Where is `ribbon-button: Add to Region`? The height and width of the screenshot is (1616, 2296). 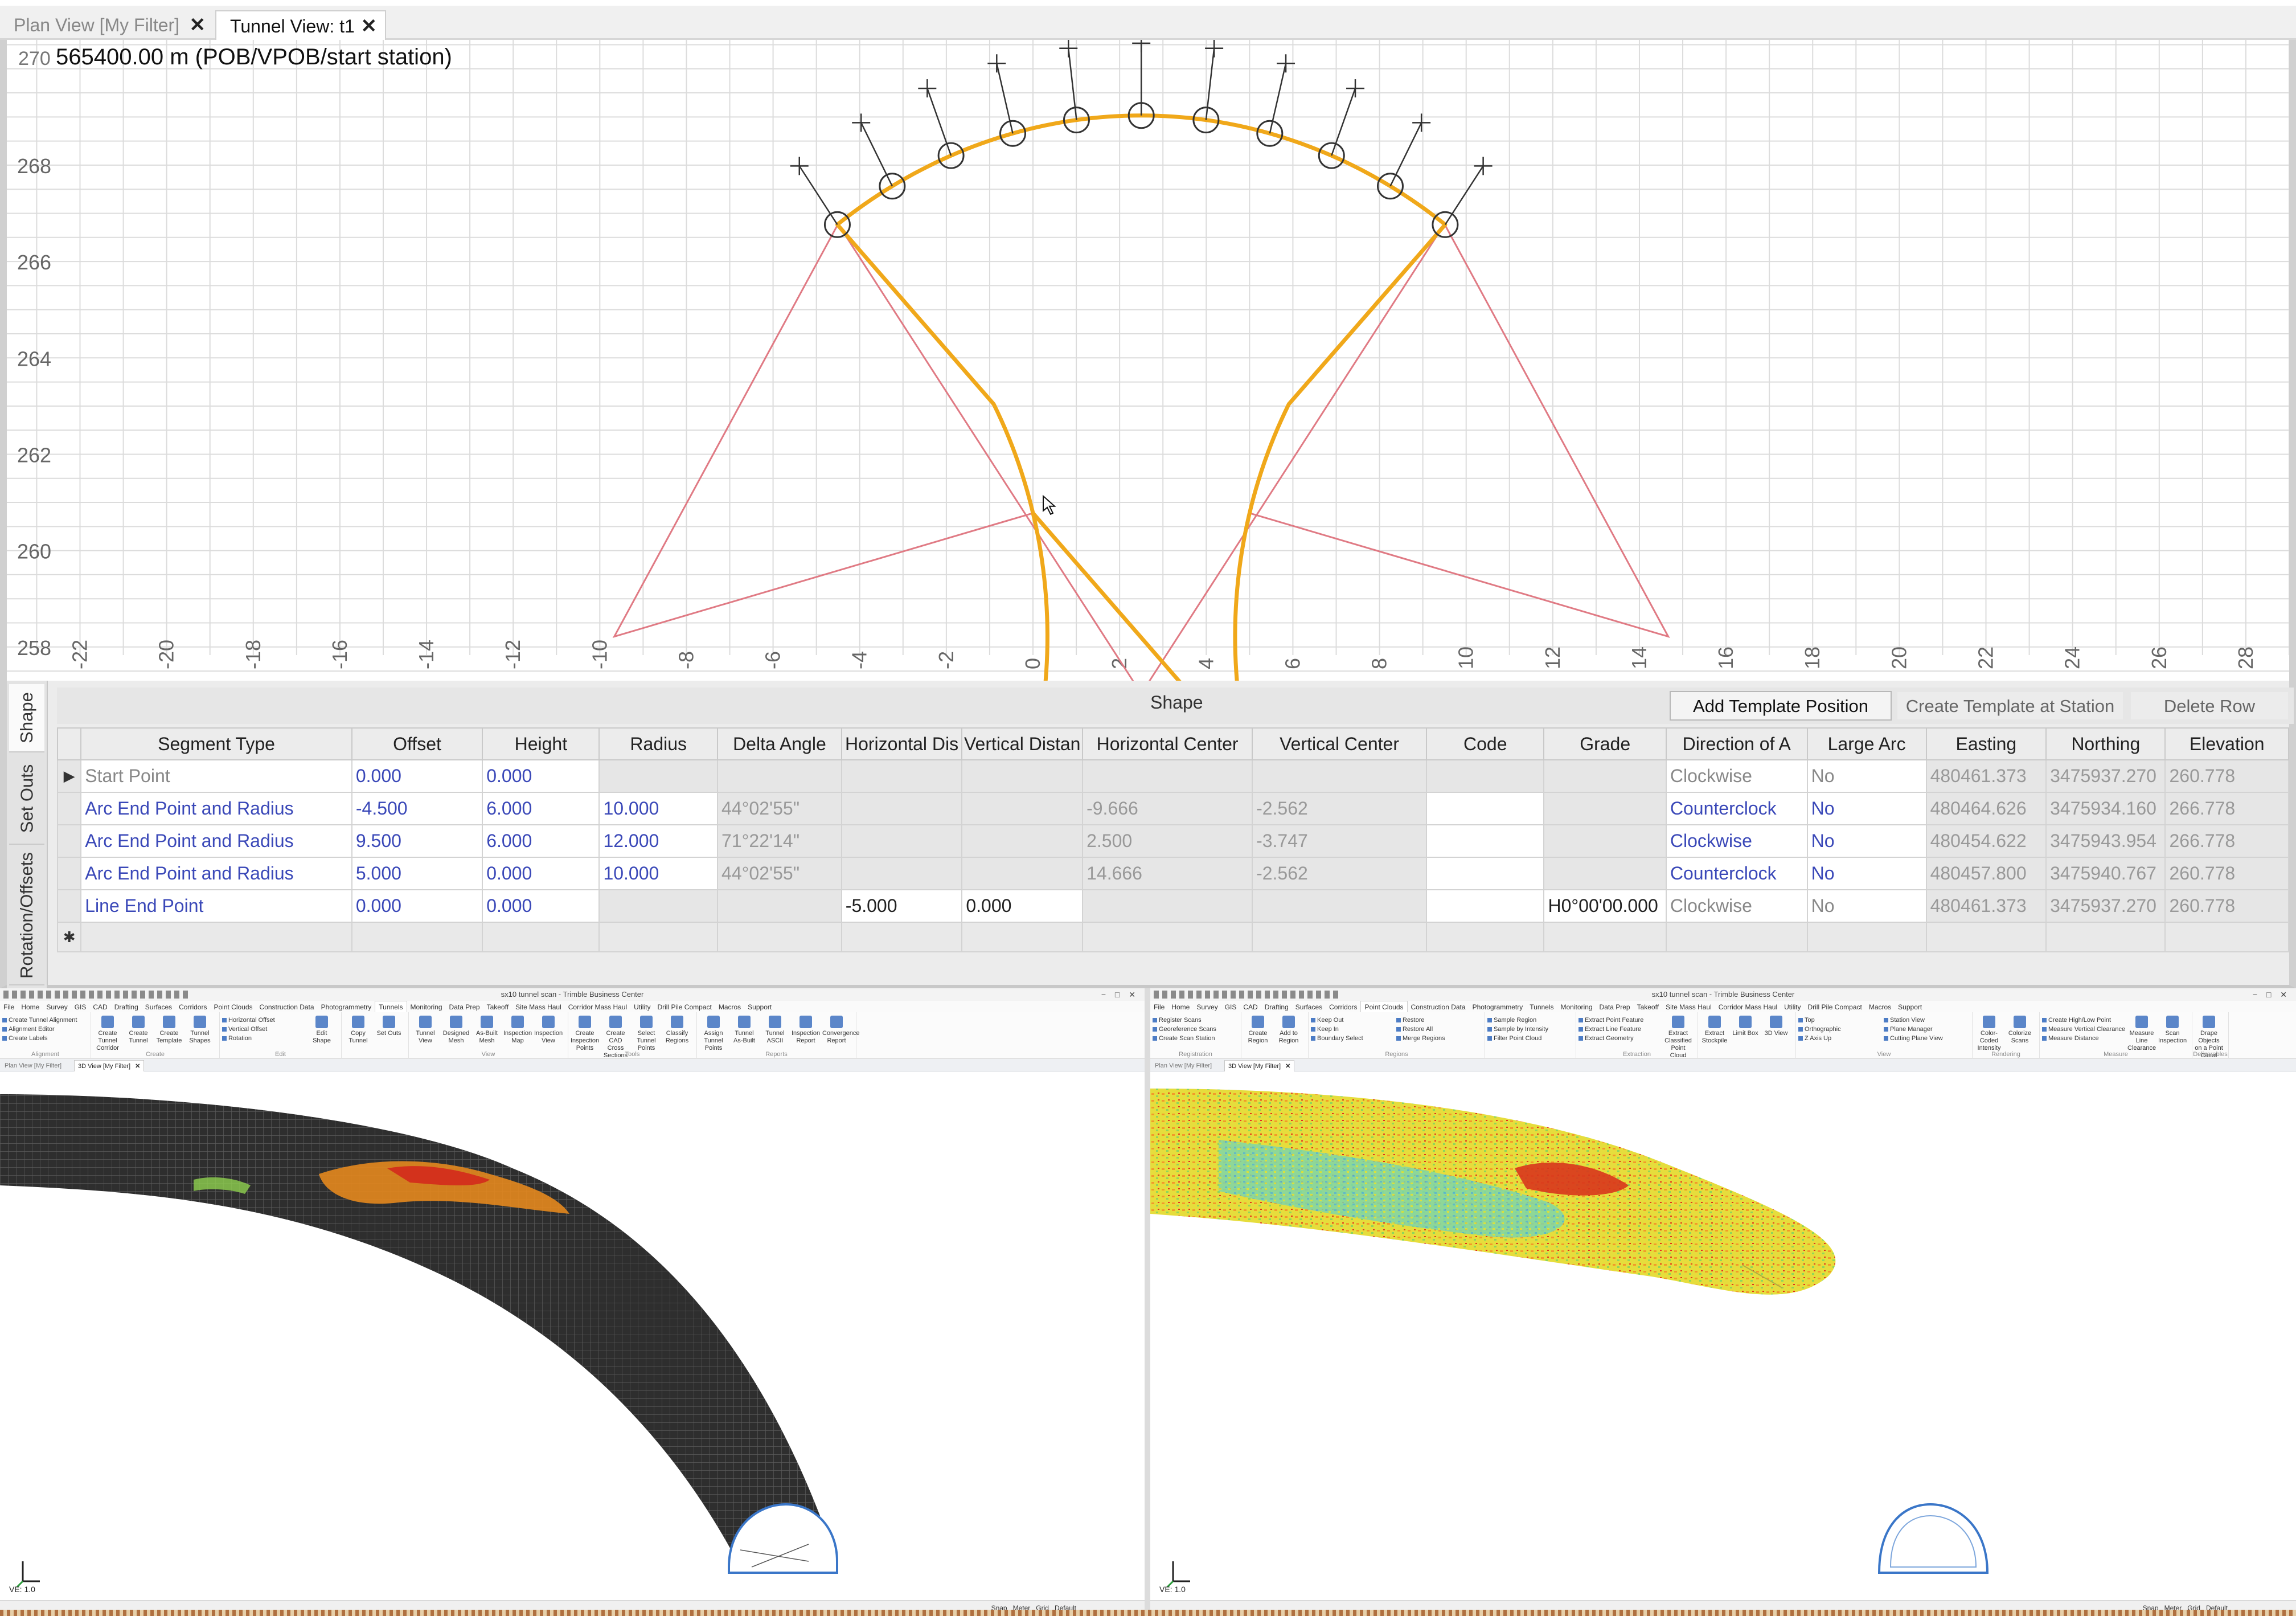
ribbon-button: Add to Region is located at coordinates (1288, 1030).